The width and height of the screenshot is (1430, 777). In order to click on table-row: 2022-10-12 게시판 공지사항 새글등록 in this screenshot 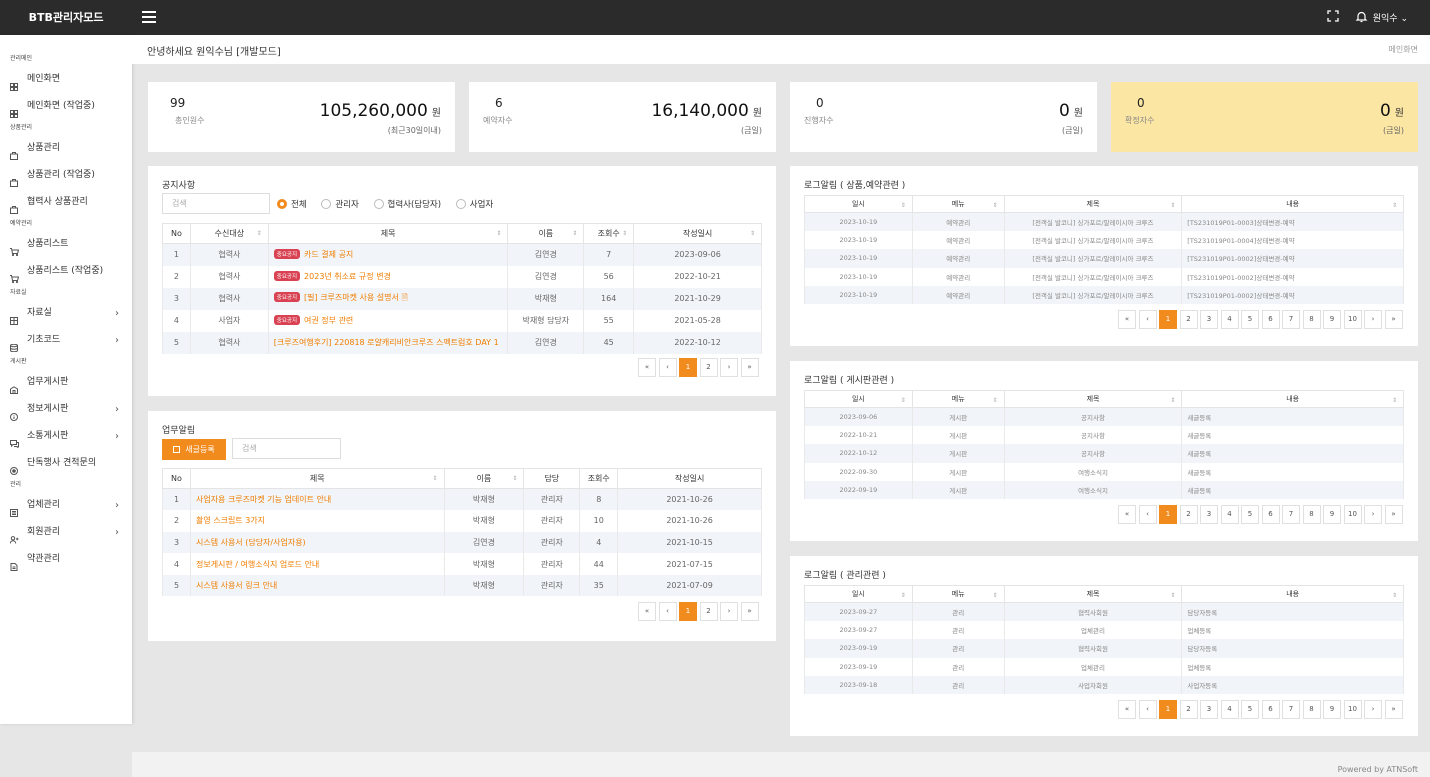, I will do `click(1104, 453)`.